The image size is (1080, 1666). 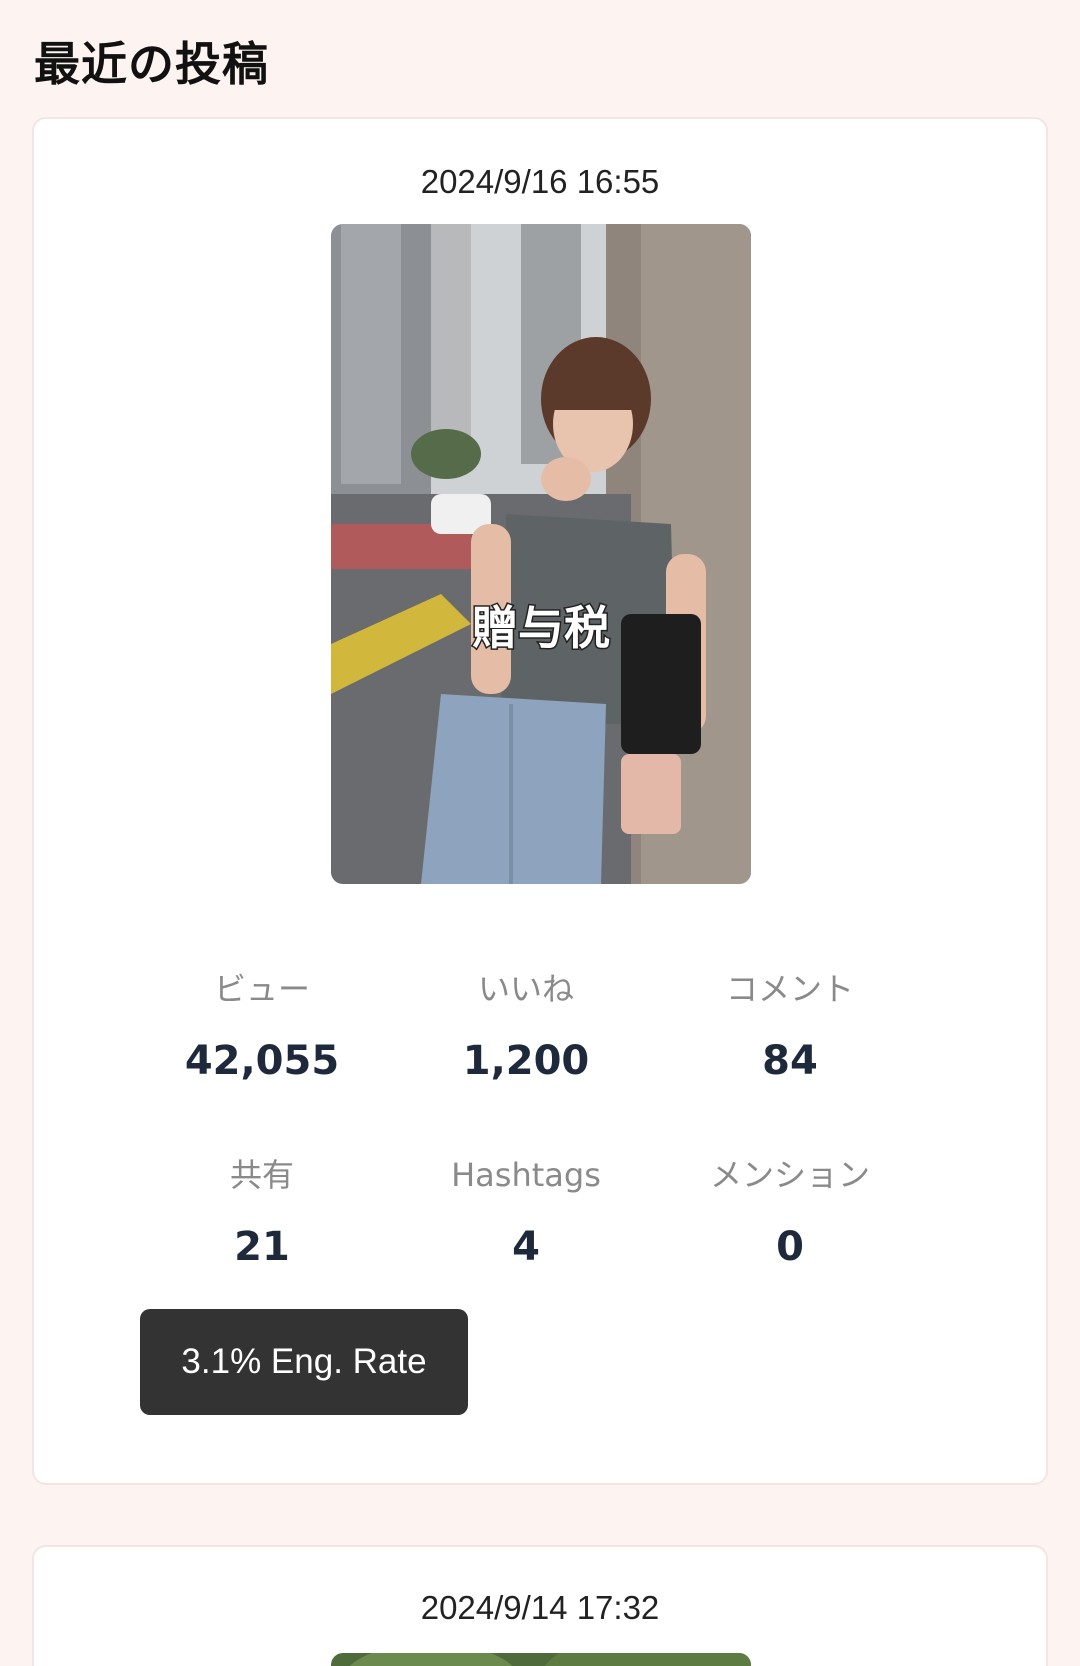 I want to click on stat-label: ビュー, so click(x=261, y=989).